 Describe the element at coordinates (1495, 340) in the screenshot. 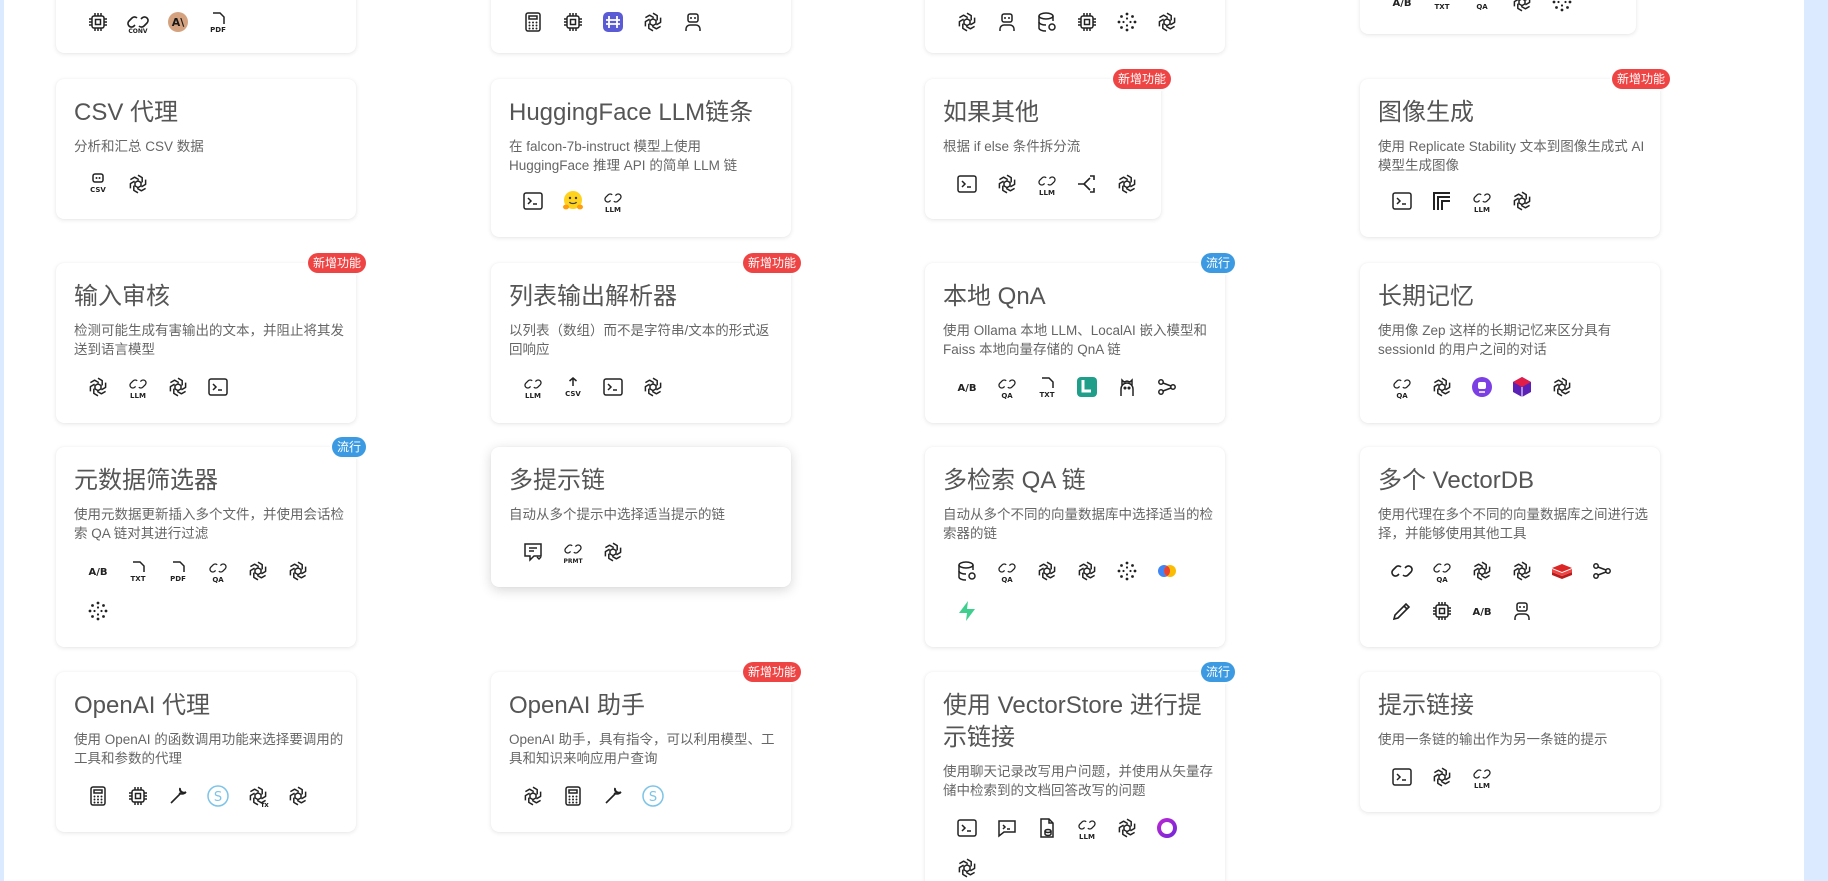

I see `card-description: 使用像 Zep 这样的长期记忆来区分具有 sessionId 的用户之间的对话` at that location.